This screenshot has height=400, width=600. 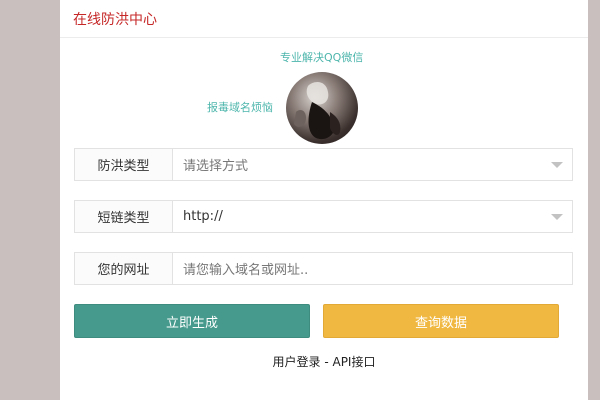 What do you see at coordinates (124, 216) in the screenshot?
I see `short-link-type-label: 短链类型` at bounding box center [124, 216].